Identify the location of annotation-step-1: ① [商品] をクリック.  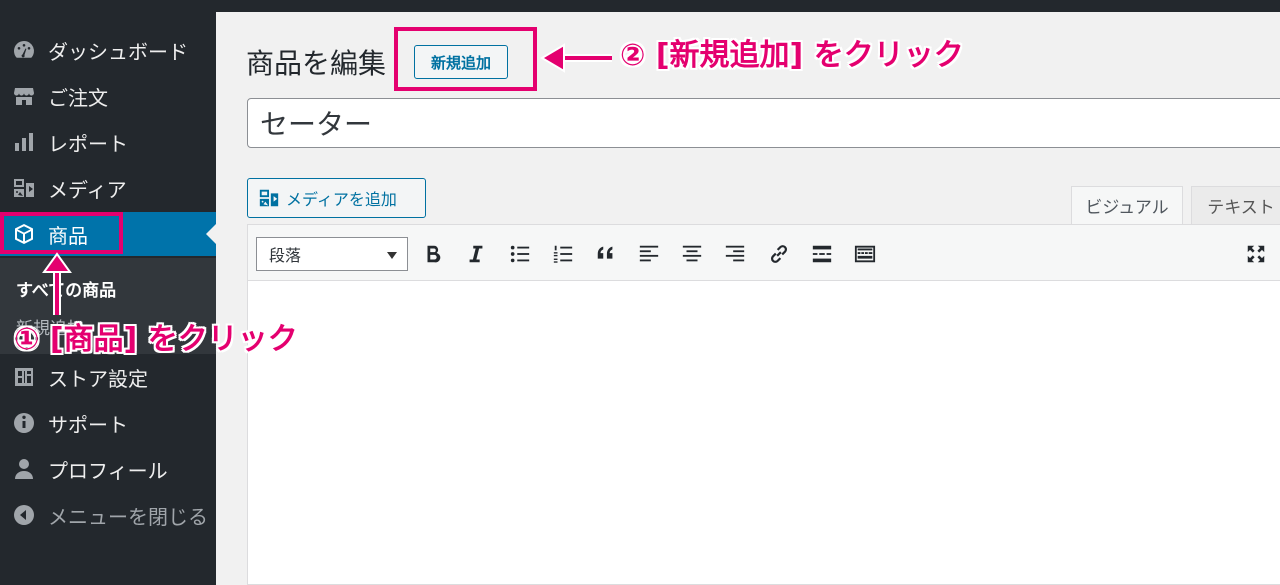
(156, 339).